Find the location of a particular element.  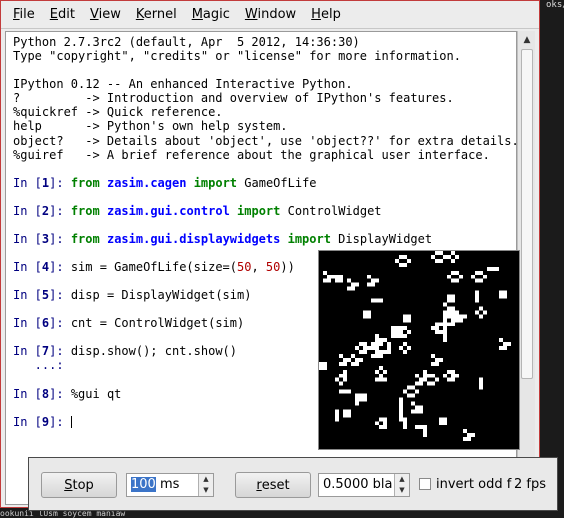

menu-item: Edit is located at coordinates (62, 14).